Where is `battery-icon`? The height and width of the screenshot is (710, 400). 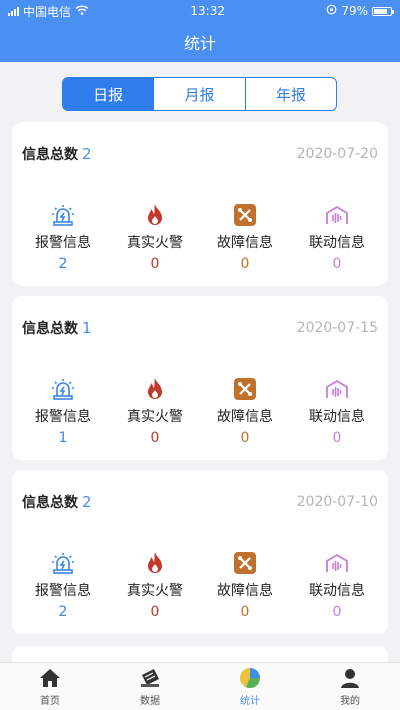 battery-icon is located at coordinates (383, 11).